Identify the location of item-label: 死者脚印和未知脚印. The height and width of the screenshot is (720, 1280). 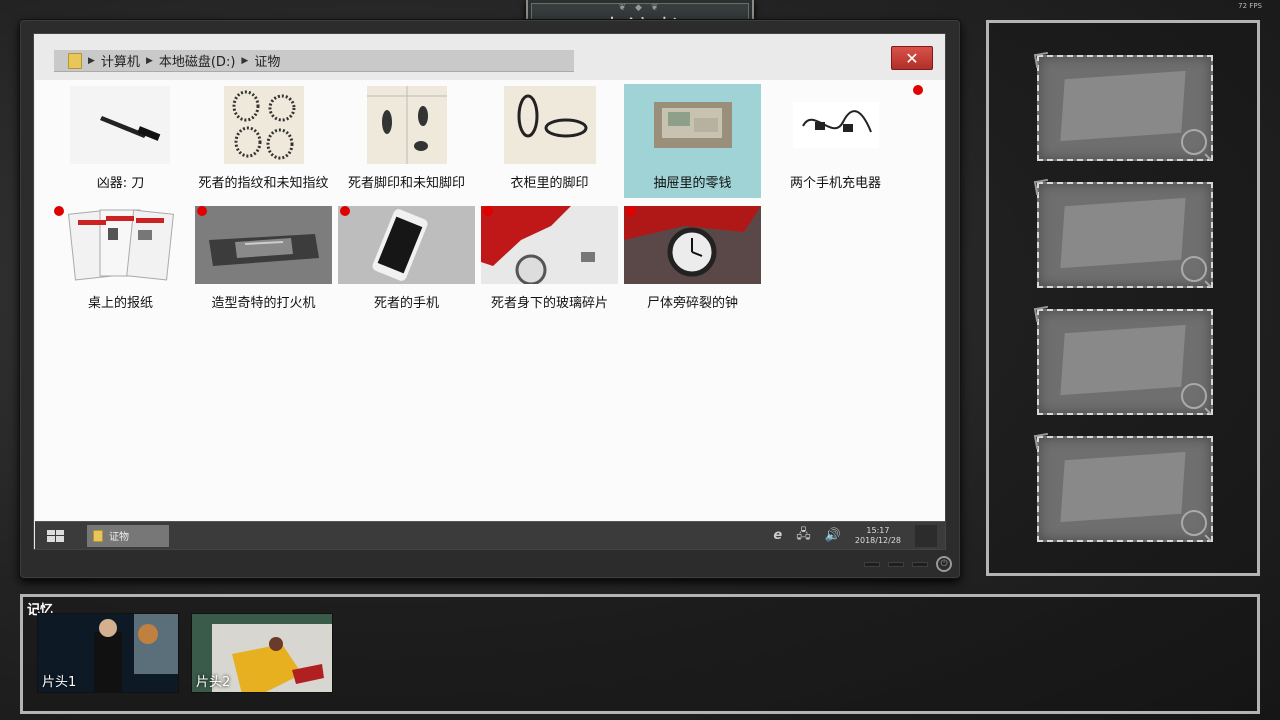
(406, 183).